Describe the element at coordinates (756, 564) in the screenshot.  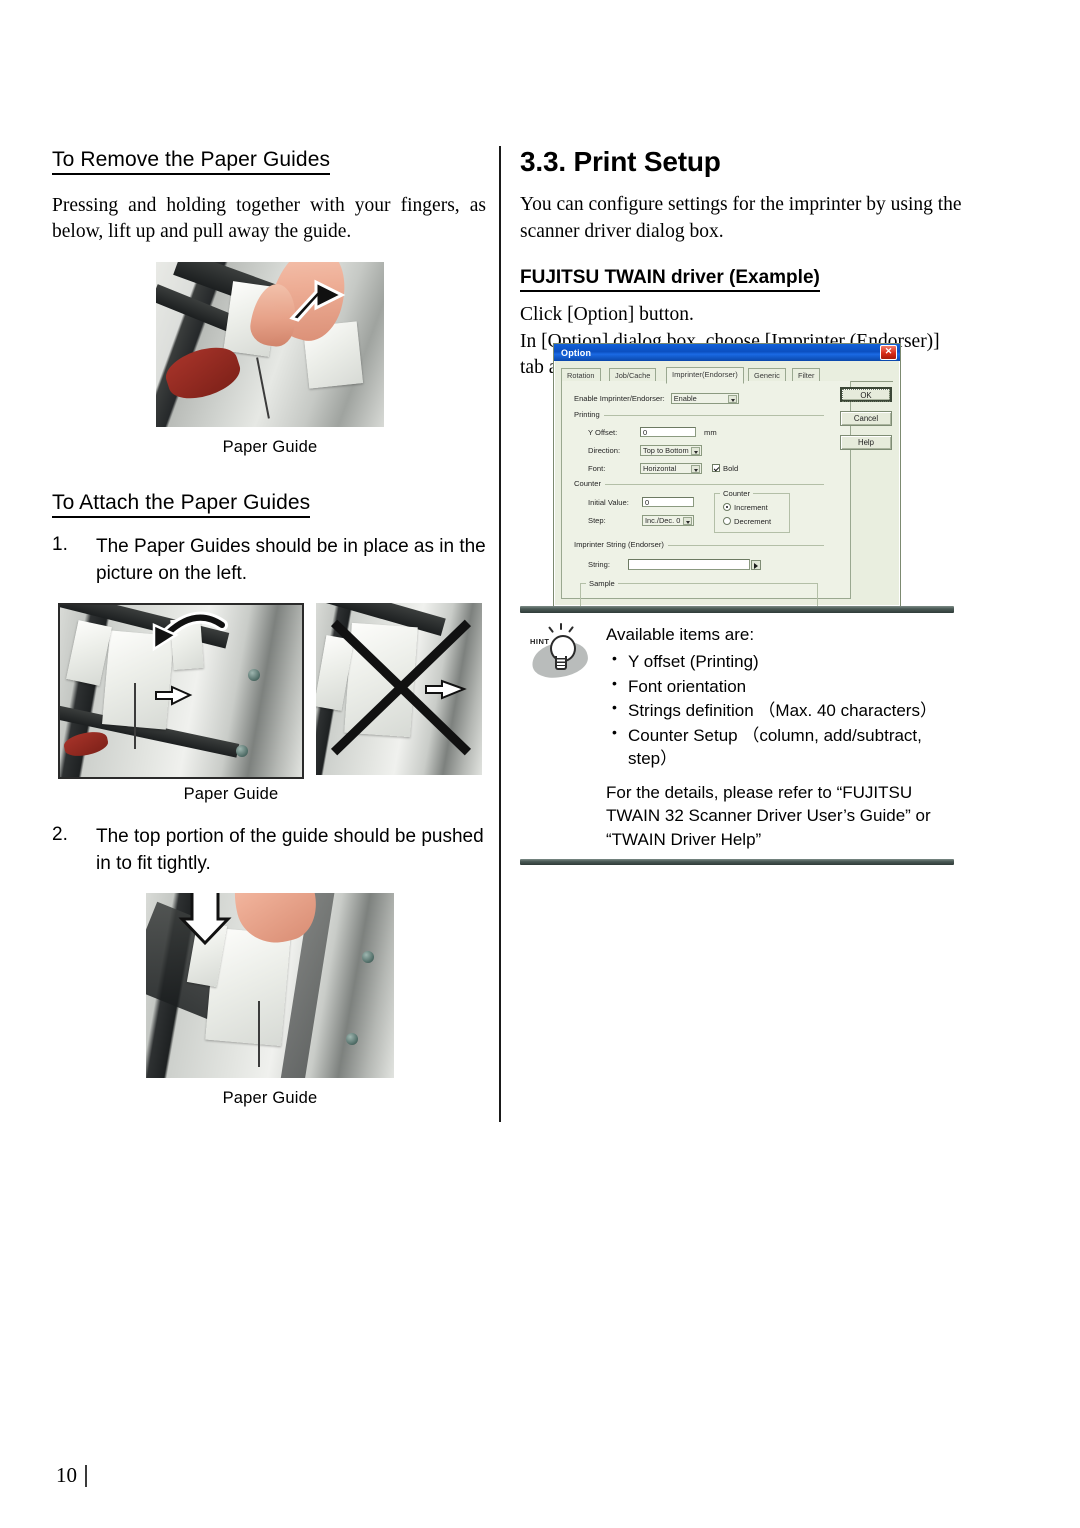
I see `string-expand-button` at that location.